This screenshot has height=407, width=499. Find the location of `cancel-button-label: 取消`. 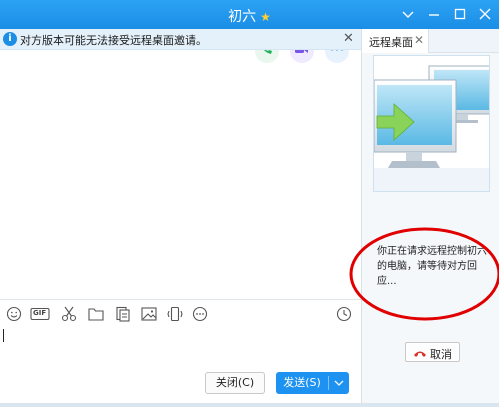

cancel-button-label: 取消 is located at coordinates (441, 354).